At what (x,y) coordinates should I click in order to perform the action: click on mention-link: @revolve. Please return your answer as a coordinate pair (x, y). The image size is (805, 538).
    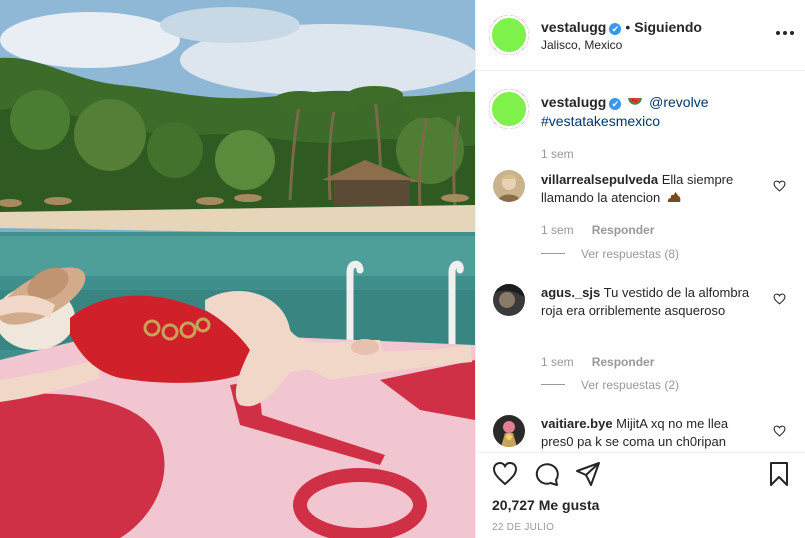
    Looking at the image, I should click on (678, 102).